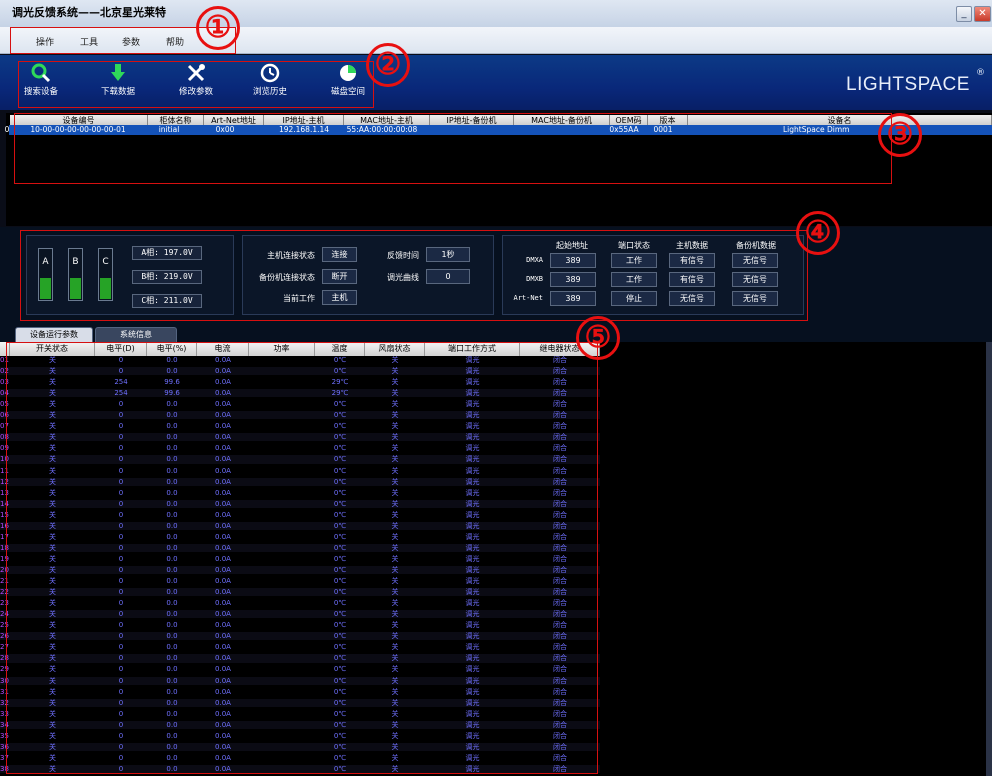  What do you see at coordinates (964, 14) in the screenshot?
I see `minimize-button: _` at bounding box center [964, 14].